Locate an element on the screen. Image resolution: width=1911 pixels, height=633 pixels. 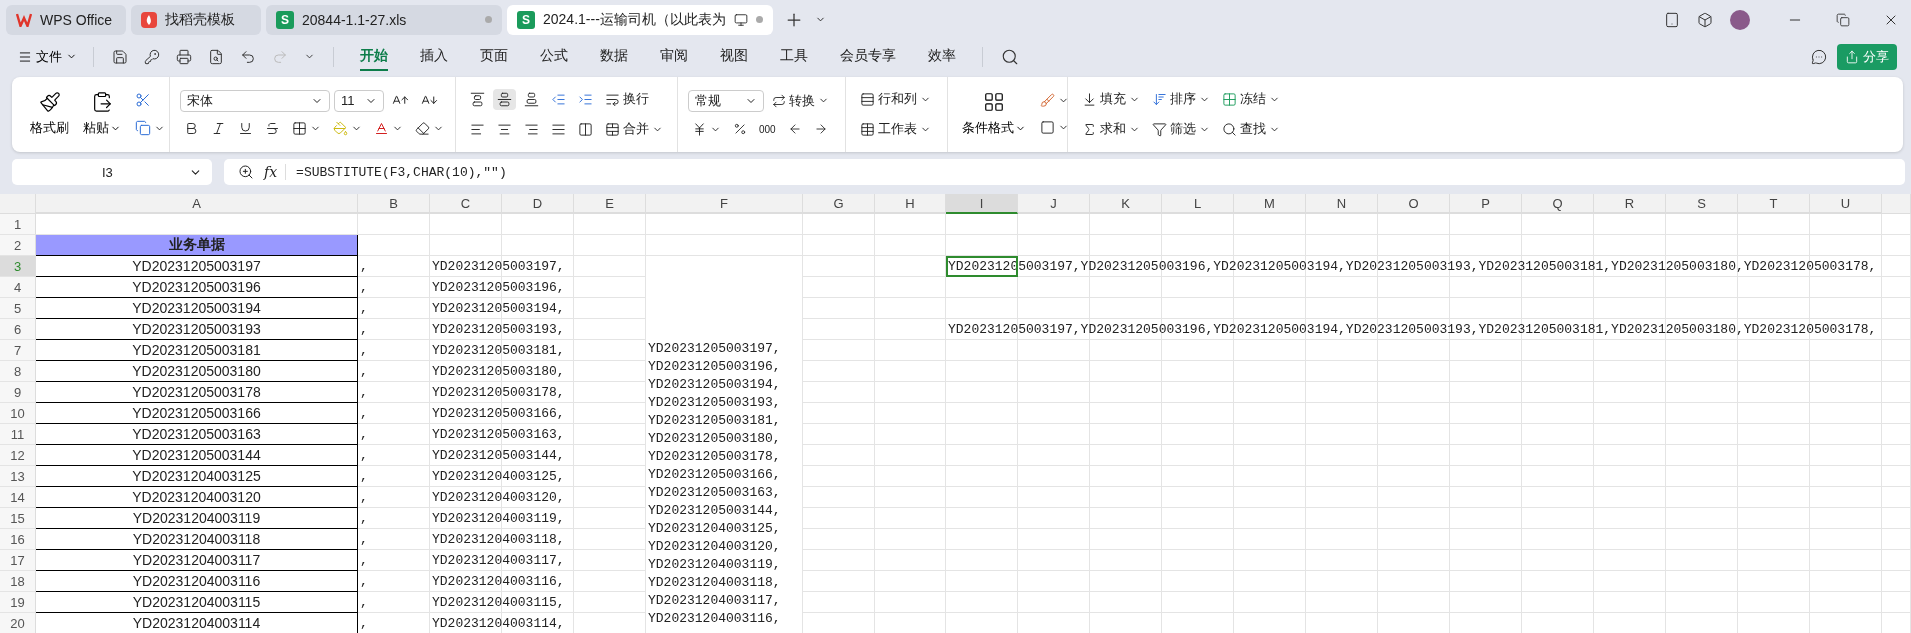
column-header: H is located at coordinates (910, 204).